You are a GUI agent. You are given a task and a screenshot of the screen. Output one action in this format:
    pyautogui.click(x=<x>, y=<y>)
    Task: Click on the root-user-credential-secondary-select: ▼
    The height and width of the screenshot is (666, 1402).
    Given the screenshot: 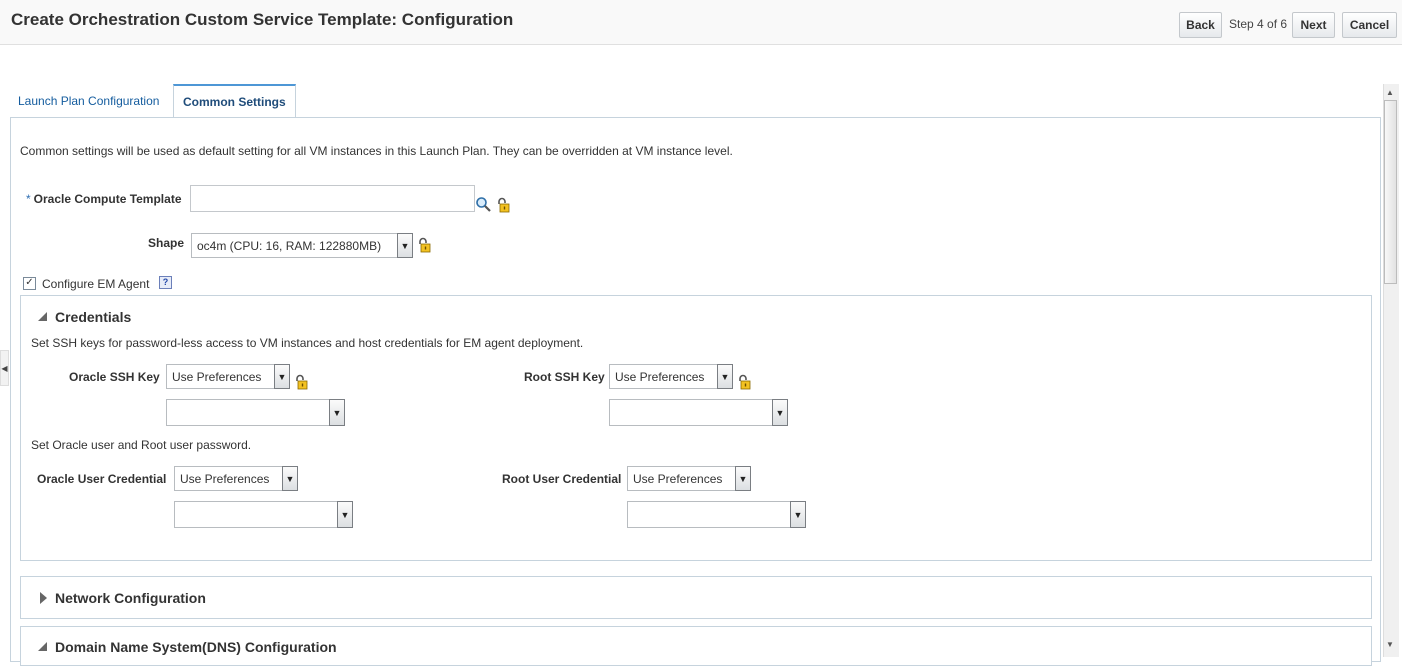 What is the action you would take?
    pyautogui.click(x=716, y=514)
    